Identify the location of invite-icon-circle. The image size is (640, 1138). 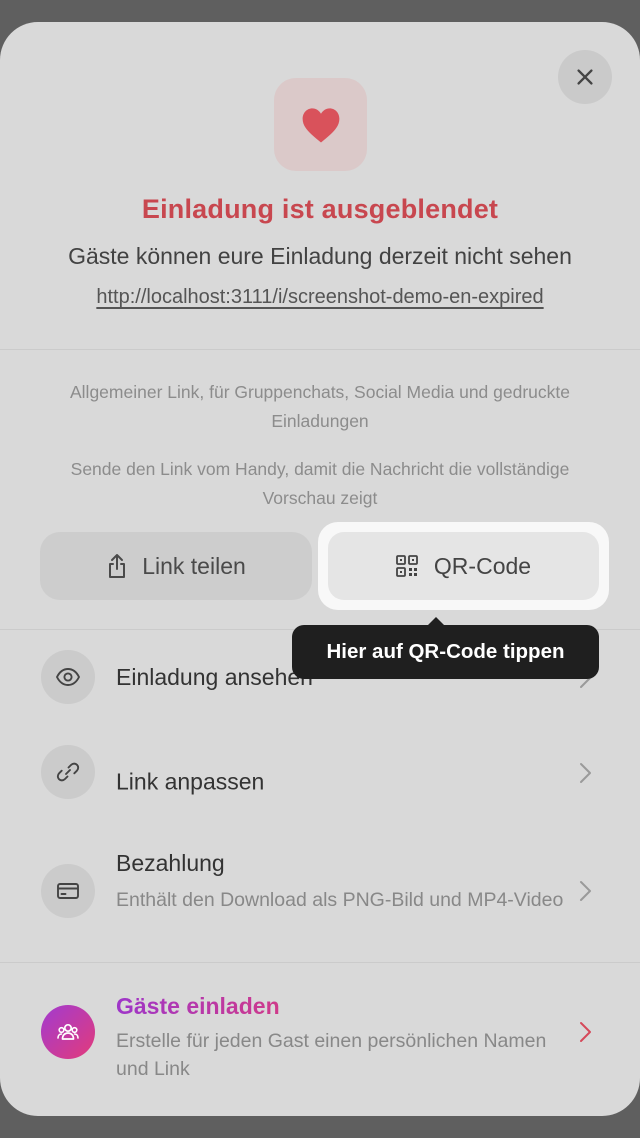
(68, 1032).